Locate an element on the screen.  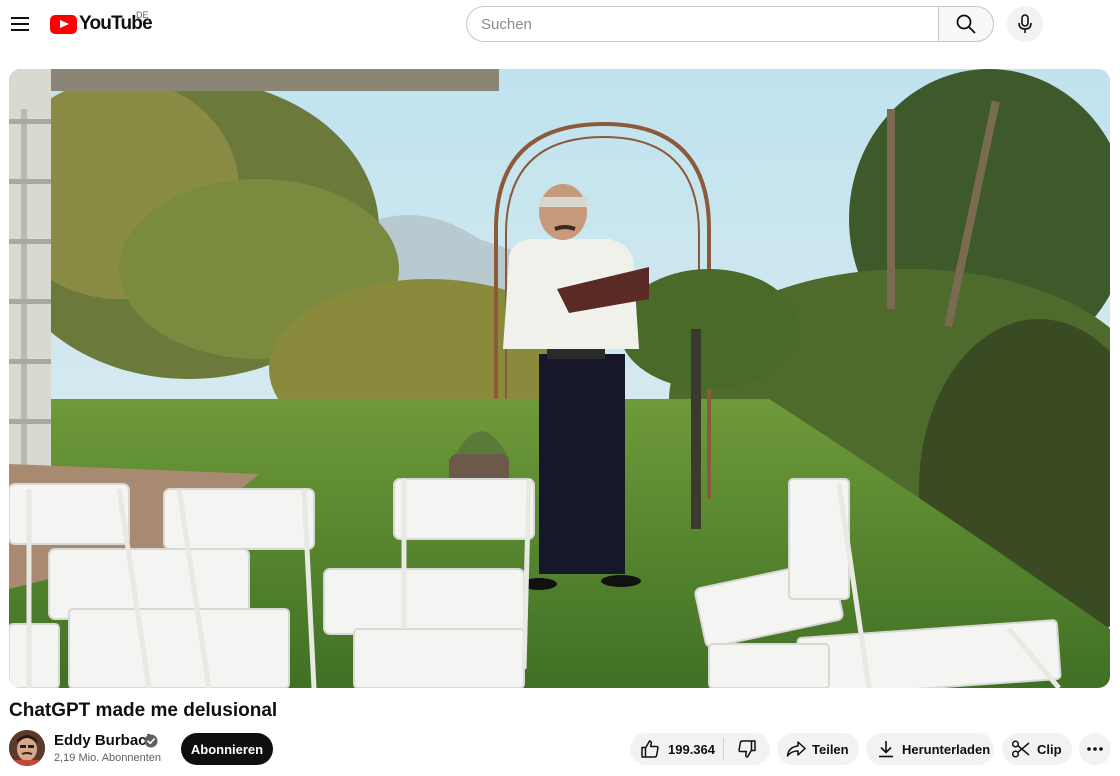
top-bar: YouTube DE is located at coordinates (560, 24).